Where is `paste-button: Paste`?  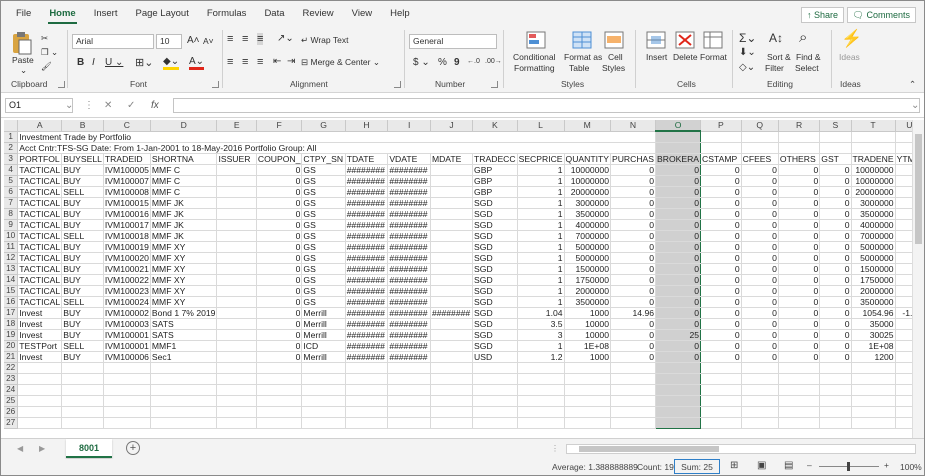
paste-button: Paste is located at coordinates (23, 60).